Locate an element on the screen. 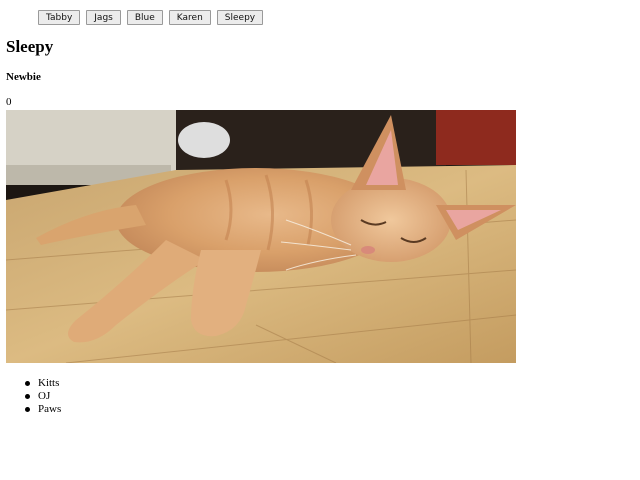 Image resolution: width=640 pixels, height=480 pixels. cat-level-heading: Newbie is located at coordinates (23, 77).